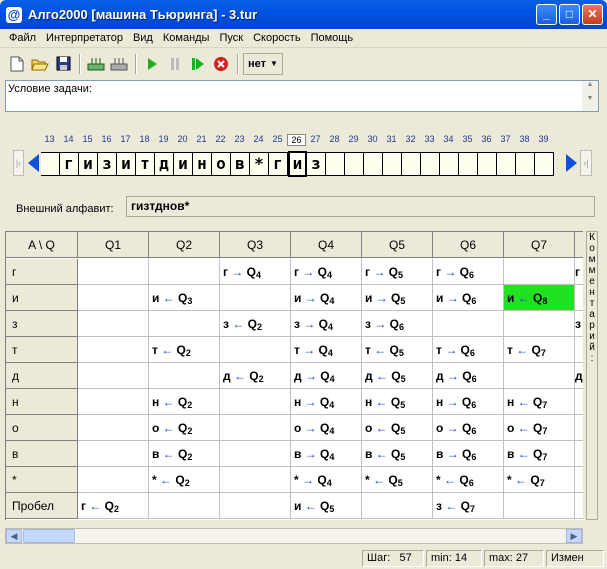 The width and height of the screenshot is (607, 569). Describe the element at coordinates (119, 64) in the screenshot. I see `tape-save-icon` at that location.